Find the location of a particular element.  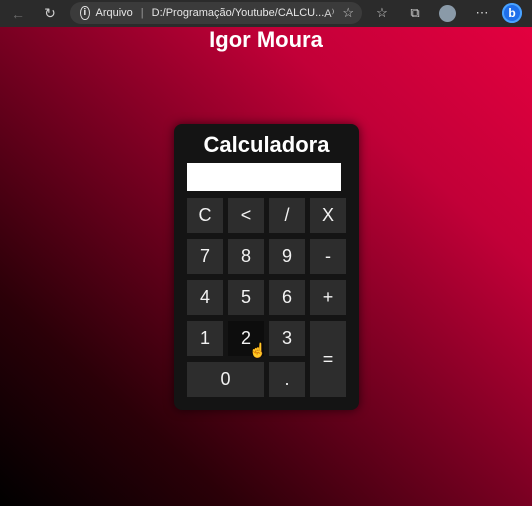

equals-button: = is located at coordinates (328, 359).